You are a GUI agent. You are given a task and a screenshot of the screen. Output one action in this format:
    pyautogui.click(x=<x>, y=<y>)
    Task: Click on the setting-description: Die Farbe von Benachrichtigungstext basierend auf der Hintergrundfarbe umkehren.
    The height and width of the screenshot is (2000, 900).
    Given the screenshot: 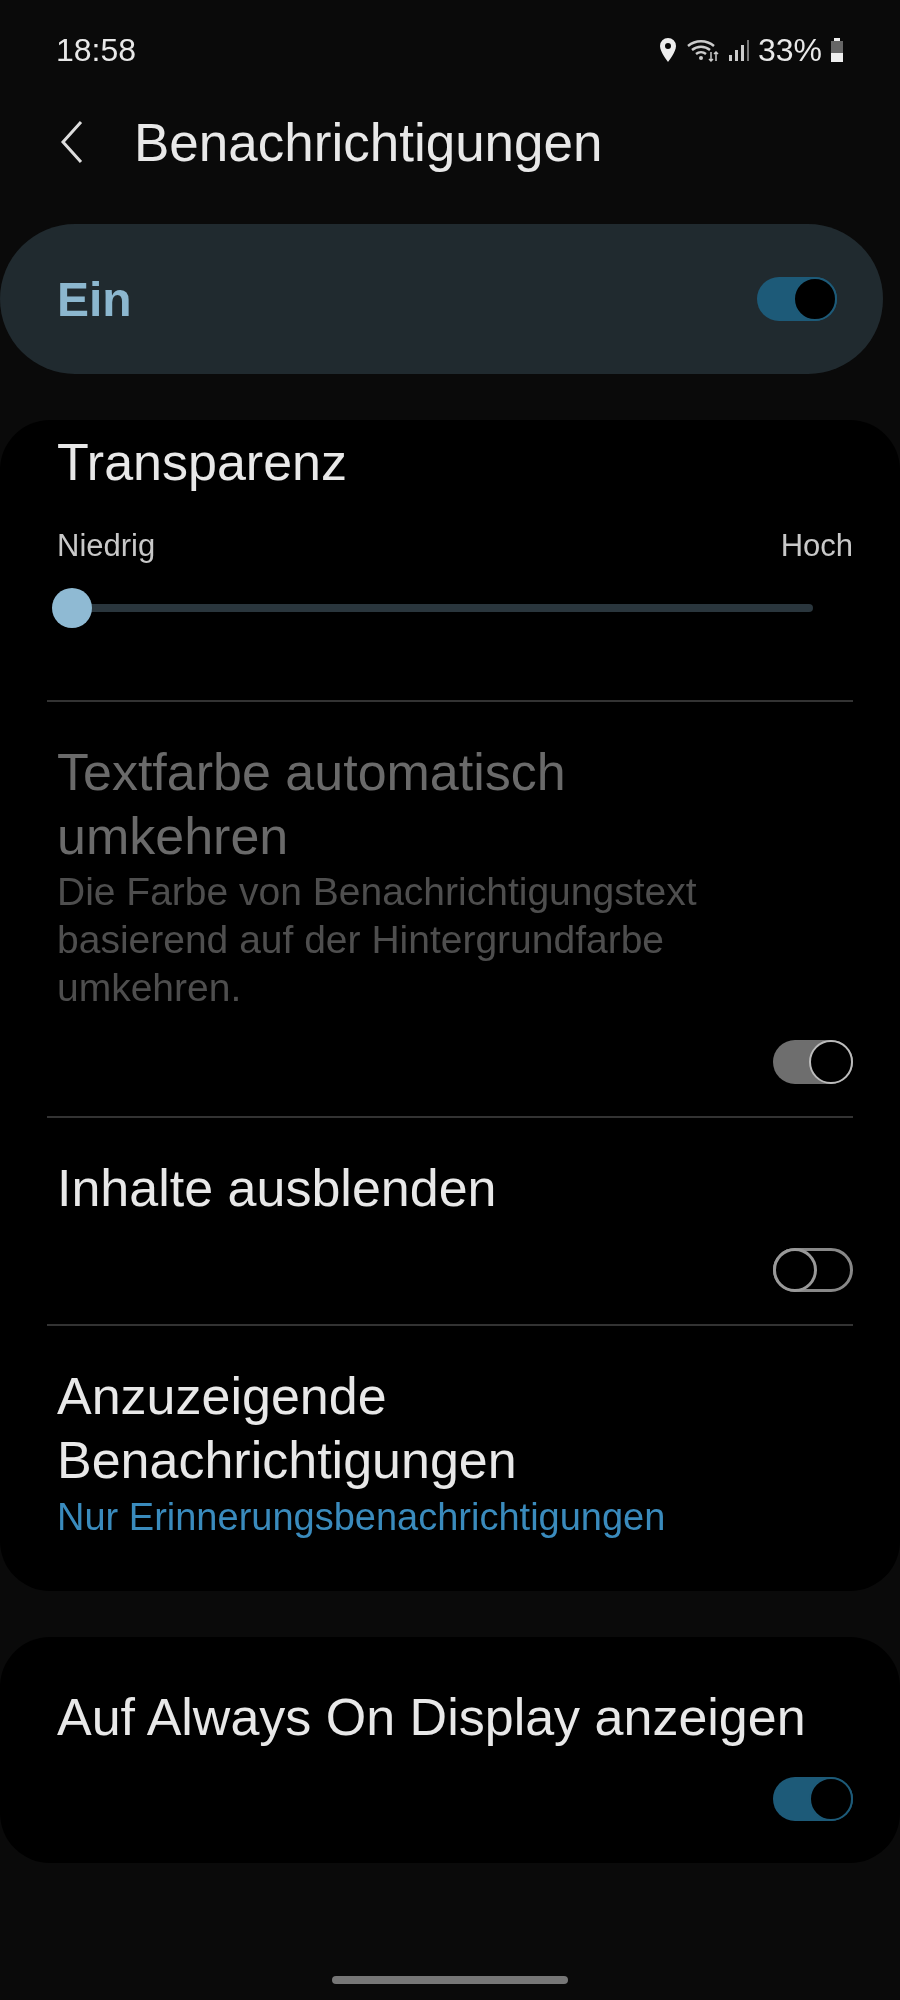 What is the action you would take?
    pyautogui.click(x=377, y=940)
    